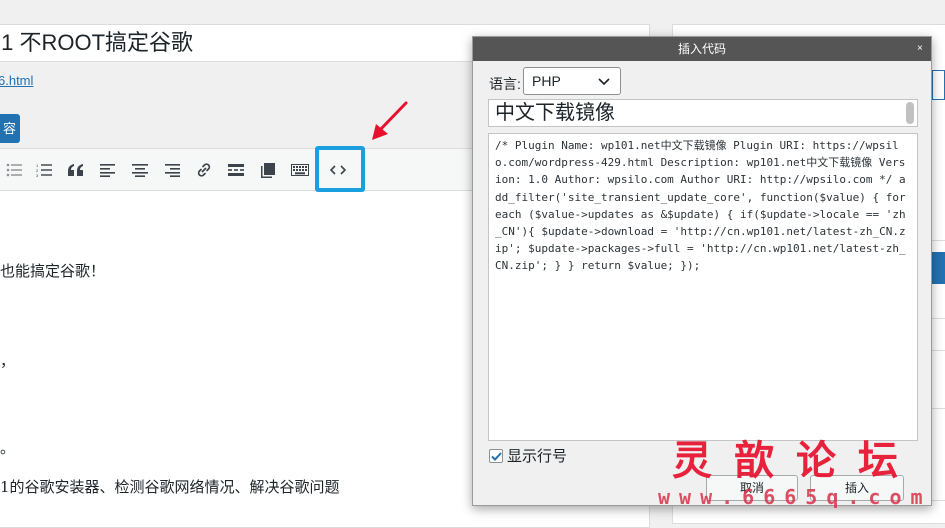  What do you see at coordinates (97, 42) in the screenshot?
I see `post-title-text: .1 不ROOT搞定谷歌` at bounding box center [97, 42].